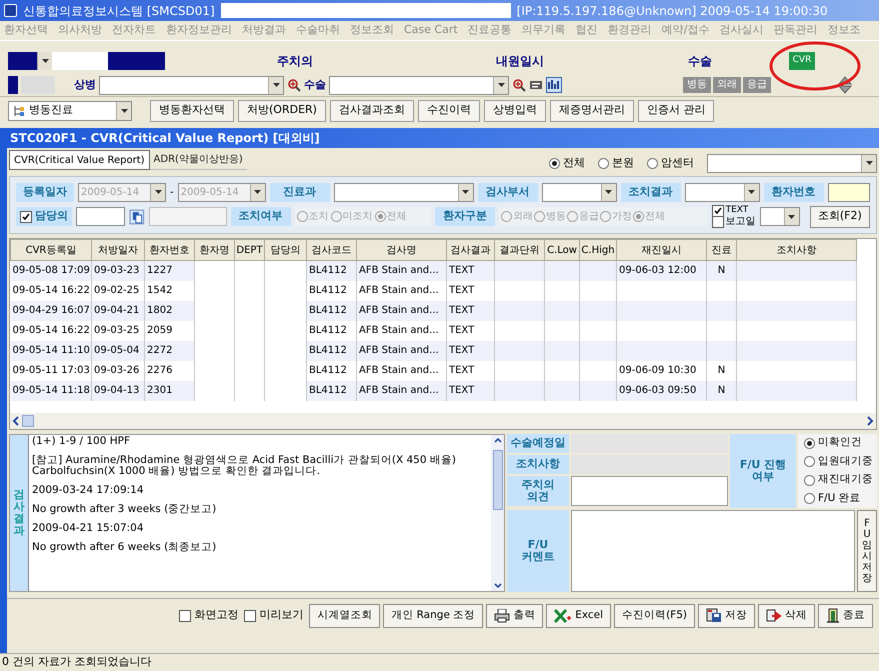  I want to click on window-title: 신통합의료정보시스템 [SMCSD01], so click(119, 11).